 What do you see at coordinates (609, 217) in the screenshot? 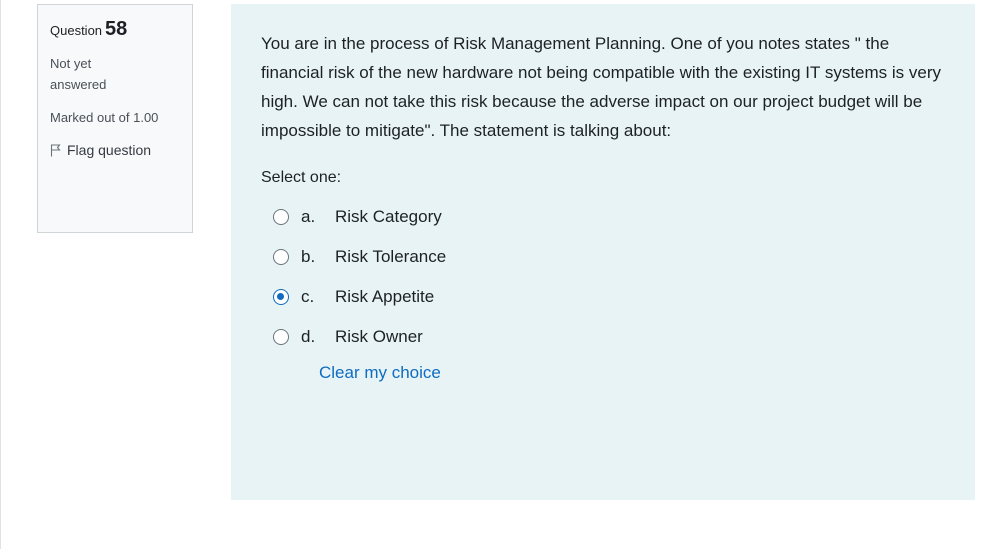
I see `answer-option-a: a. Risk Category` at bounding box center [609, 217].